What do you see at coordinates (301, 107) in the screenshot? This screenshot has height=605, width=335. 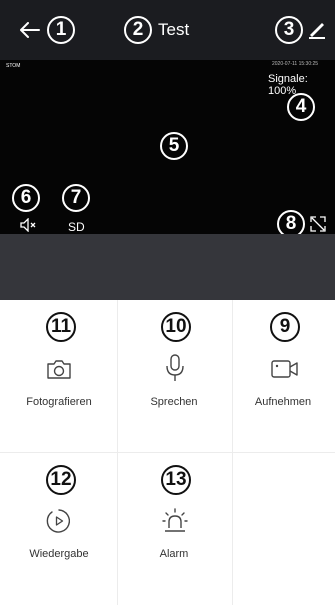 I see `annotation-badge-signal: 4` at bounding box center [301, 107].